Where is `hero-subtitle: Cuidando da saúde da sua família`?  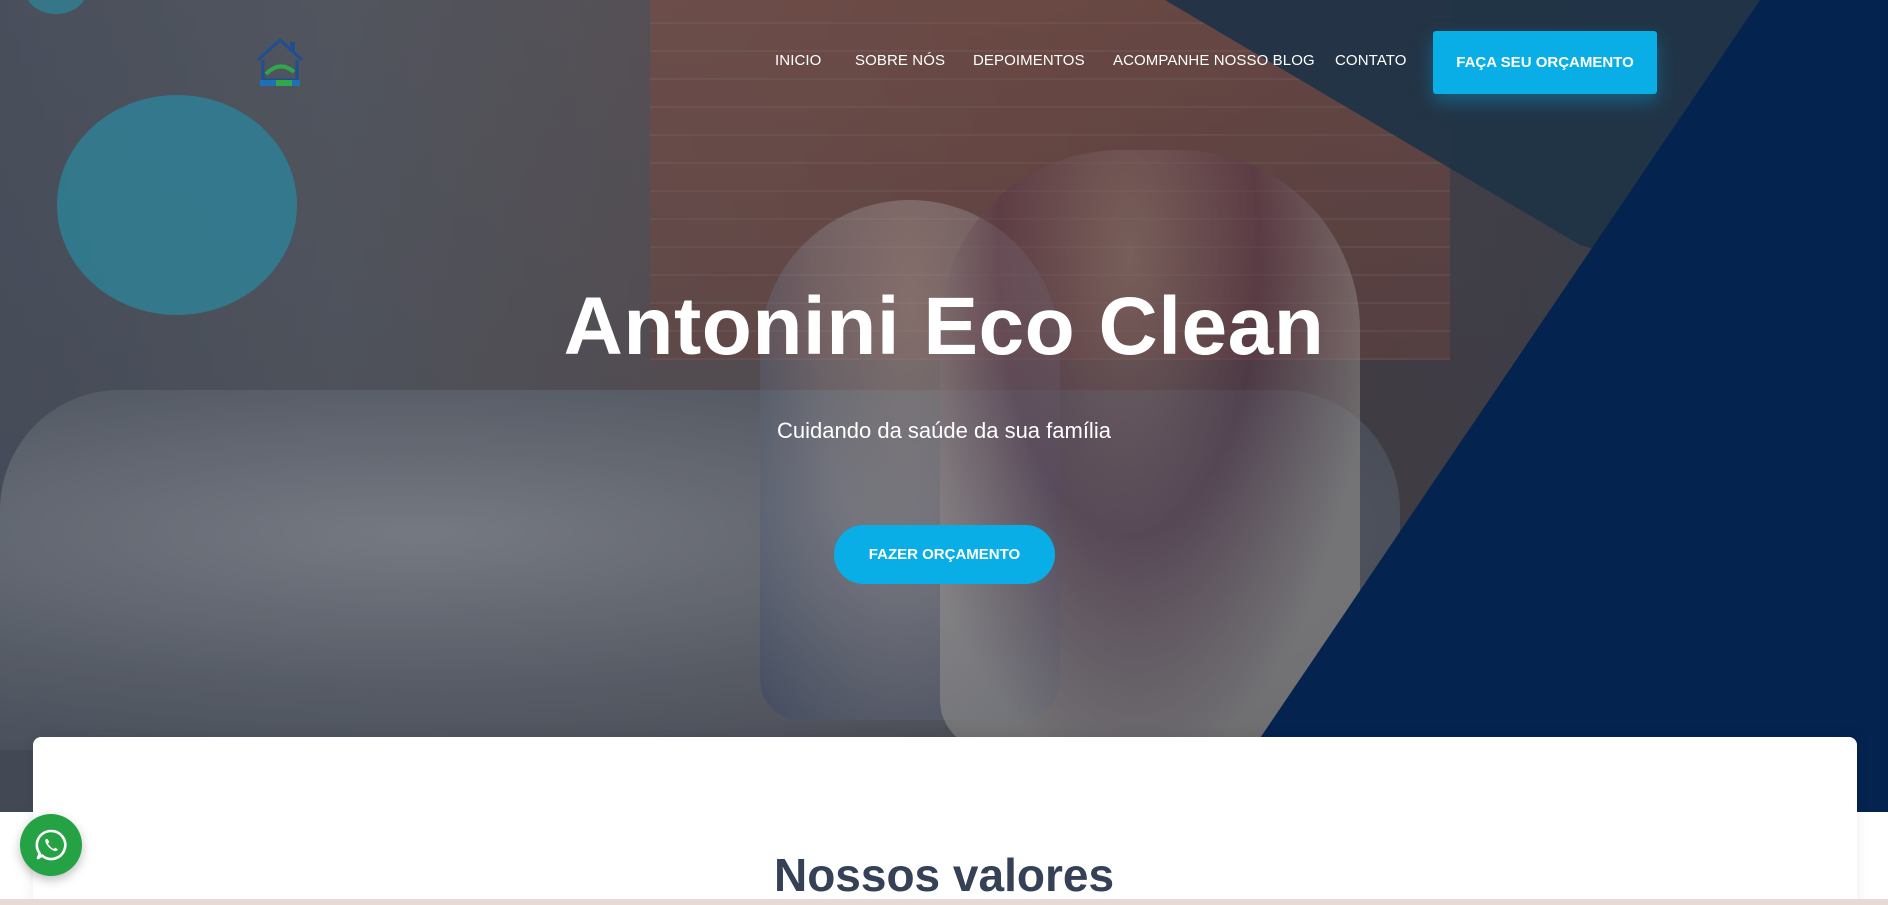 hero-subtitle: Cuidando da saúde da sua família is located at coordinates (944, 430).